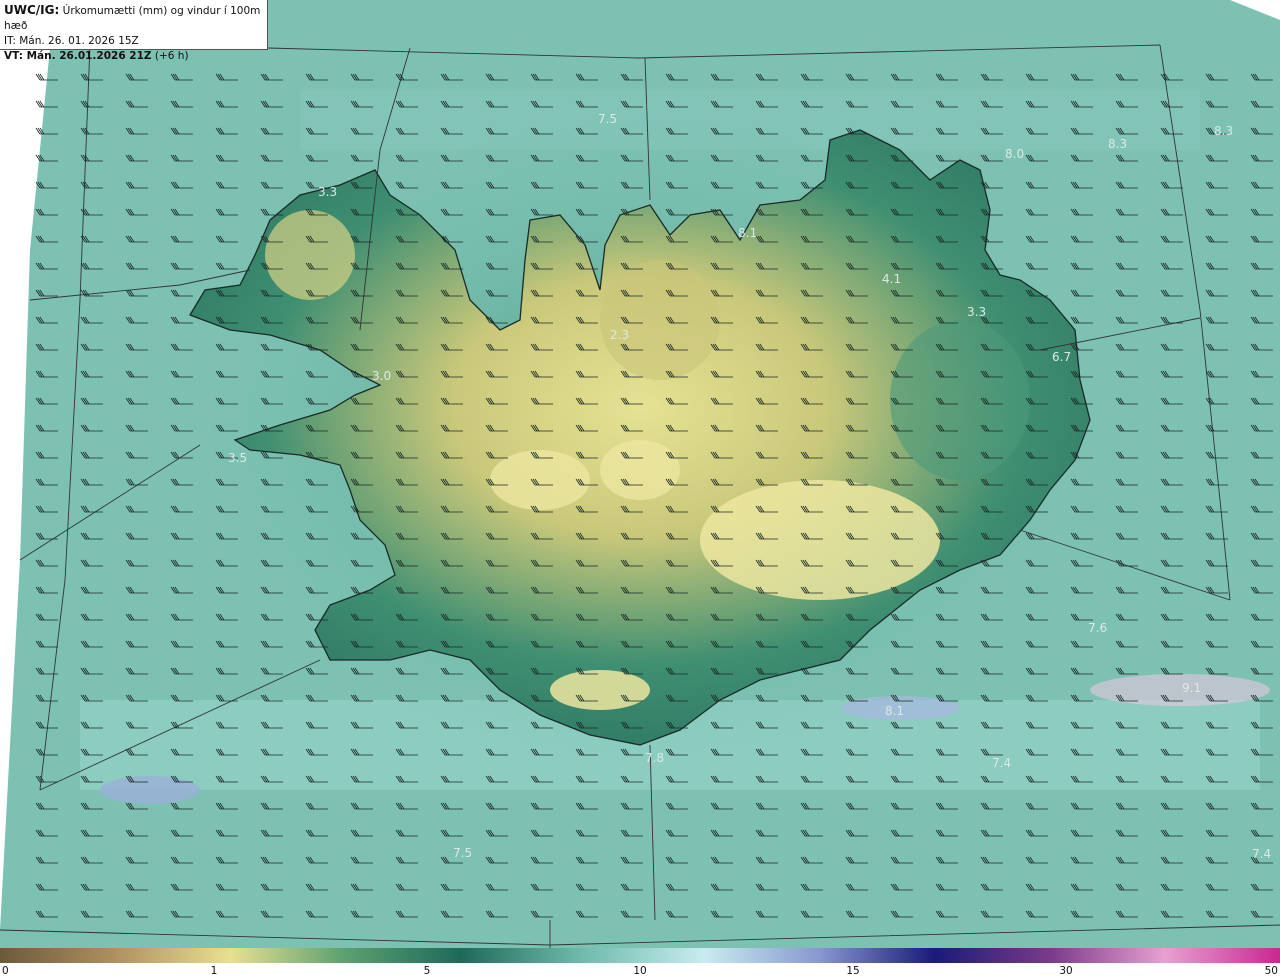  I want to click on colorbar: 0 1 5 10 15 30 50, so click(640, 963).